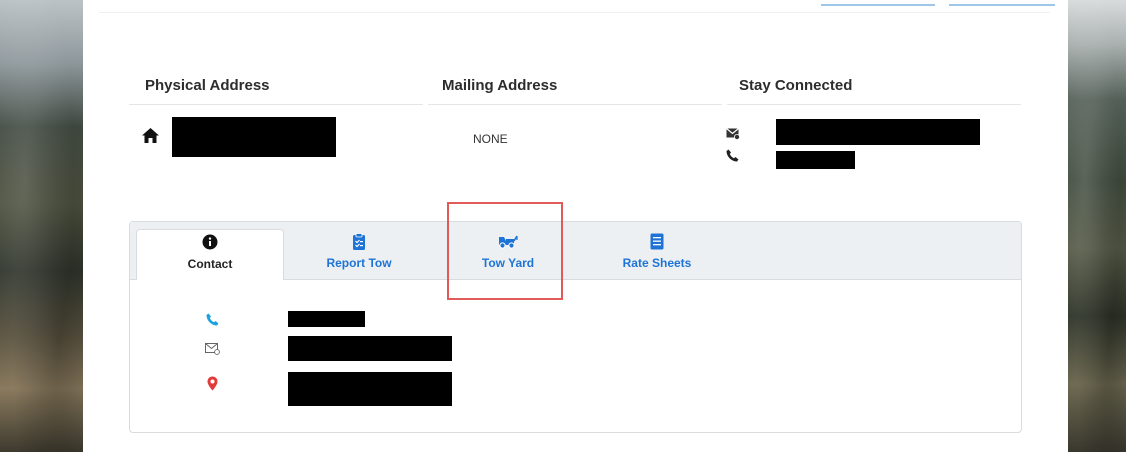 Image resolution: width=1126 pixels, height=452 pixels. Describe the element at coordinates (1097, 226) in the screenshot. I see `background-image-right` at that location.